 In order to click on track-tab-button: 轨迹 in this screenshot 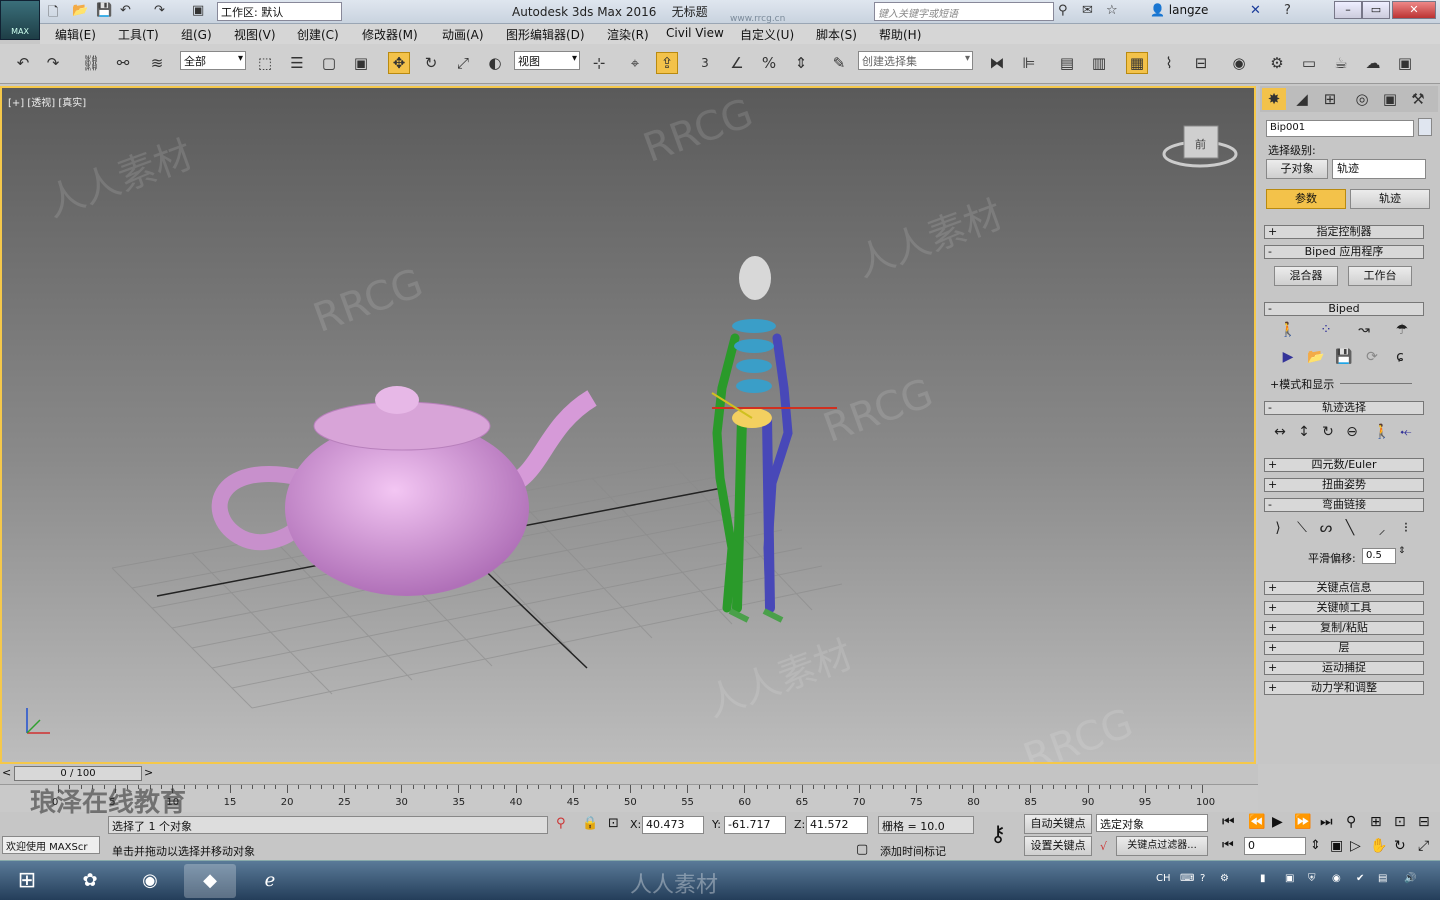, I will do `click(1390, 199)`.